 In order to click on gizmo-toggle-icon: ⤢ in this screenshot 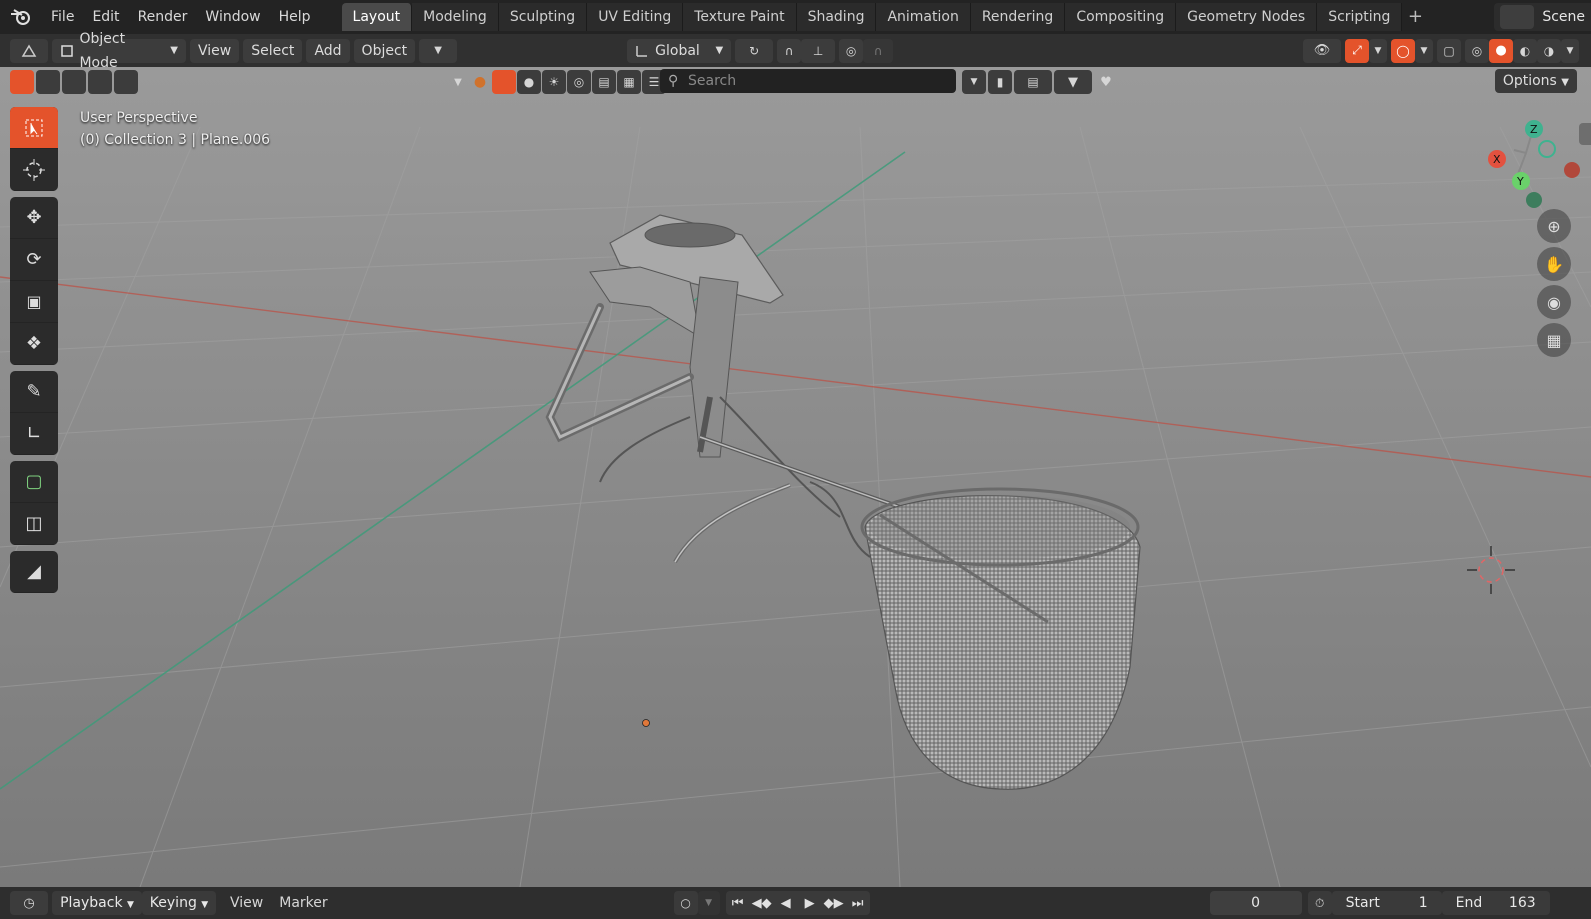, I will do `click(1357, 50)`.